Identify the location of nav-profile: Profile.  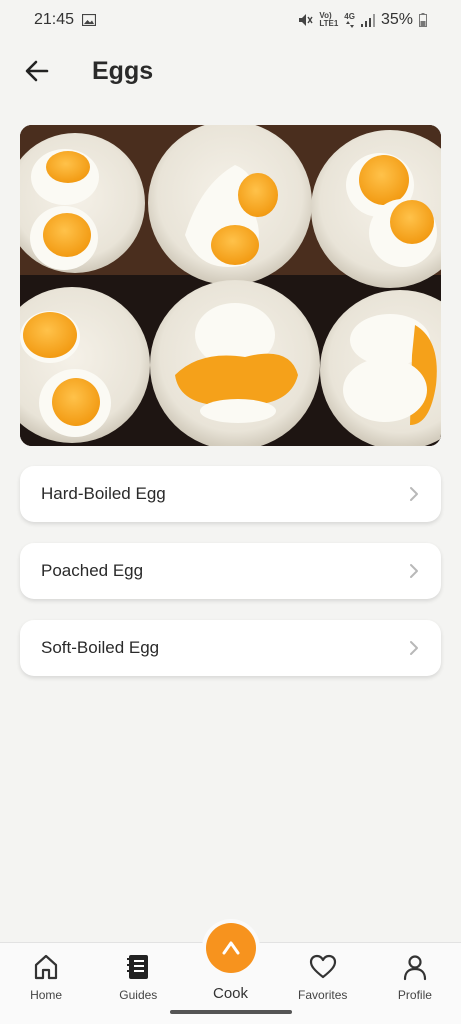
(415, 974).